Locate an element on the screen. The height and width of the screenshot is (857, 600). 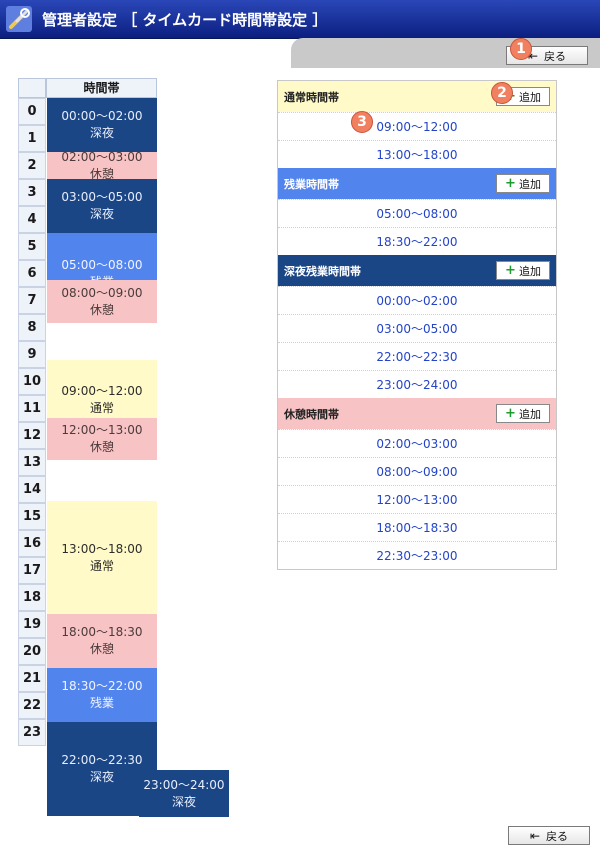
timeslot-link: 23:00〜24:00 is located at coordinates (417, 384).